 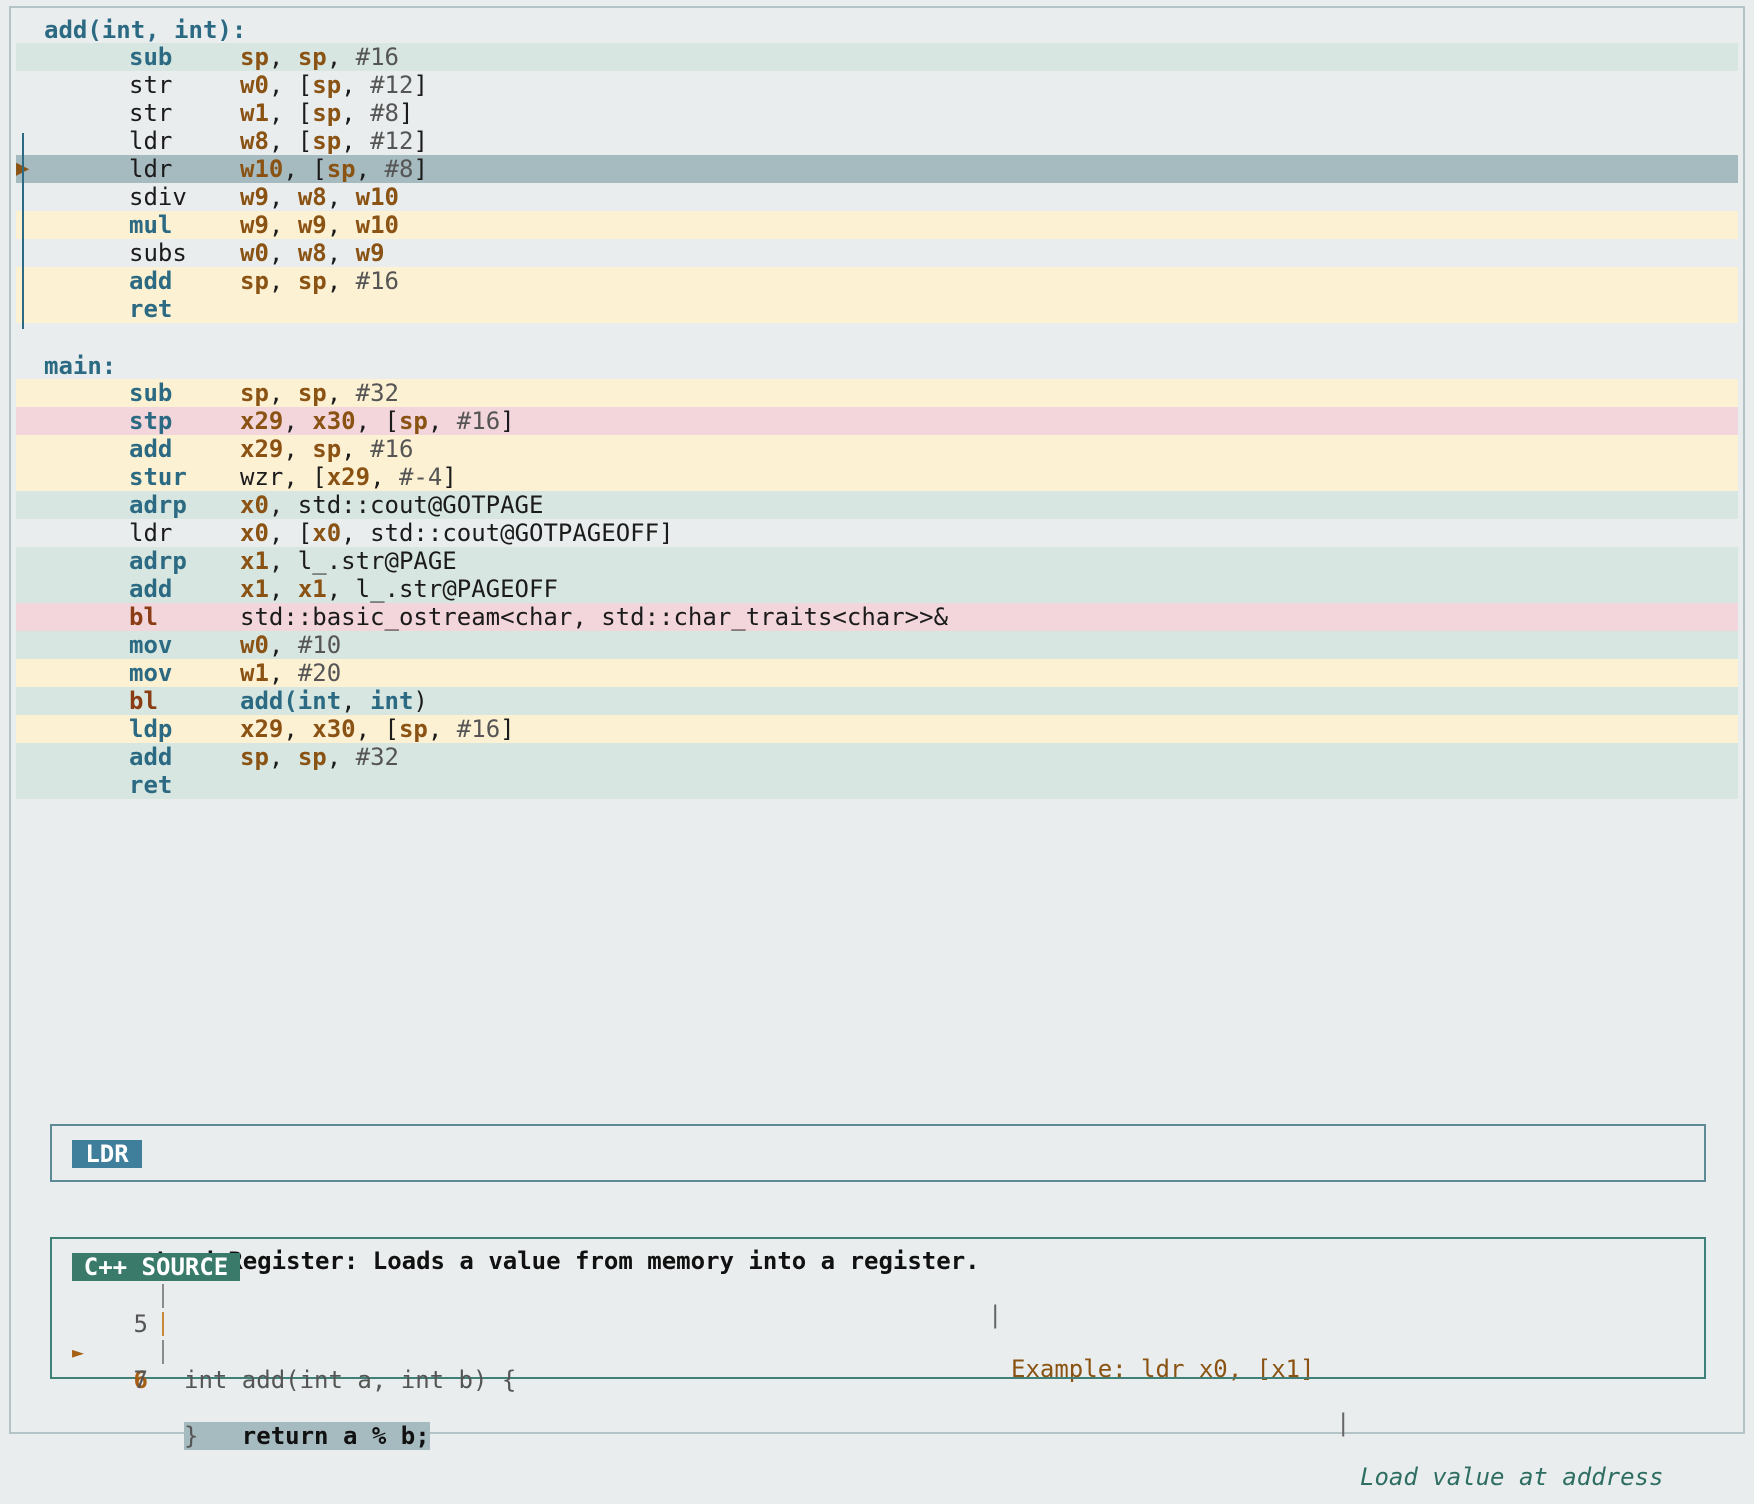 I want to click on instruction-row: str w1, [sp, #8], so click(x=877, y=113).